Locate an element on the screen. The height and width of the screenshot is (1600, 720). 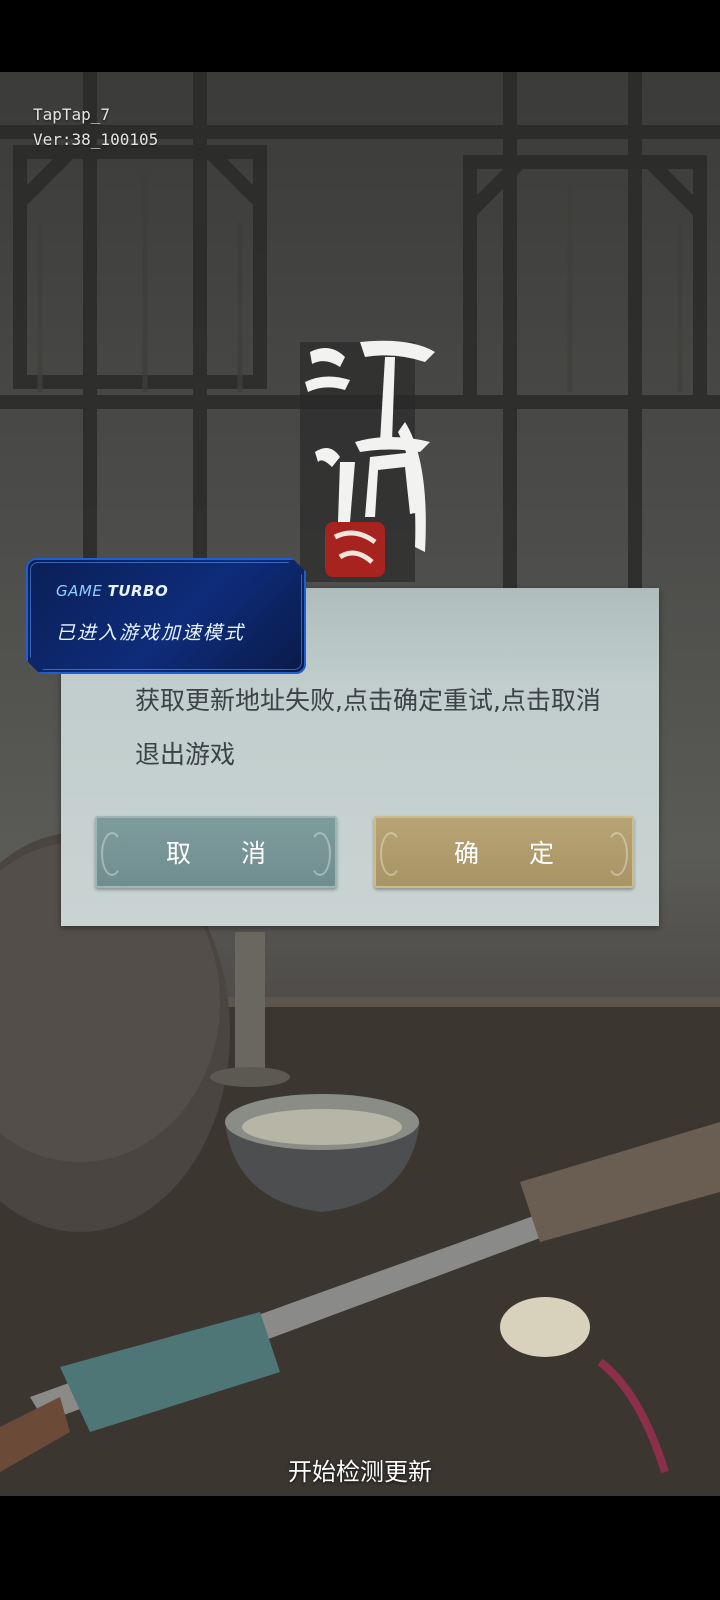
confirm-button: 确定 is located at coordinates (504, 852).